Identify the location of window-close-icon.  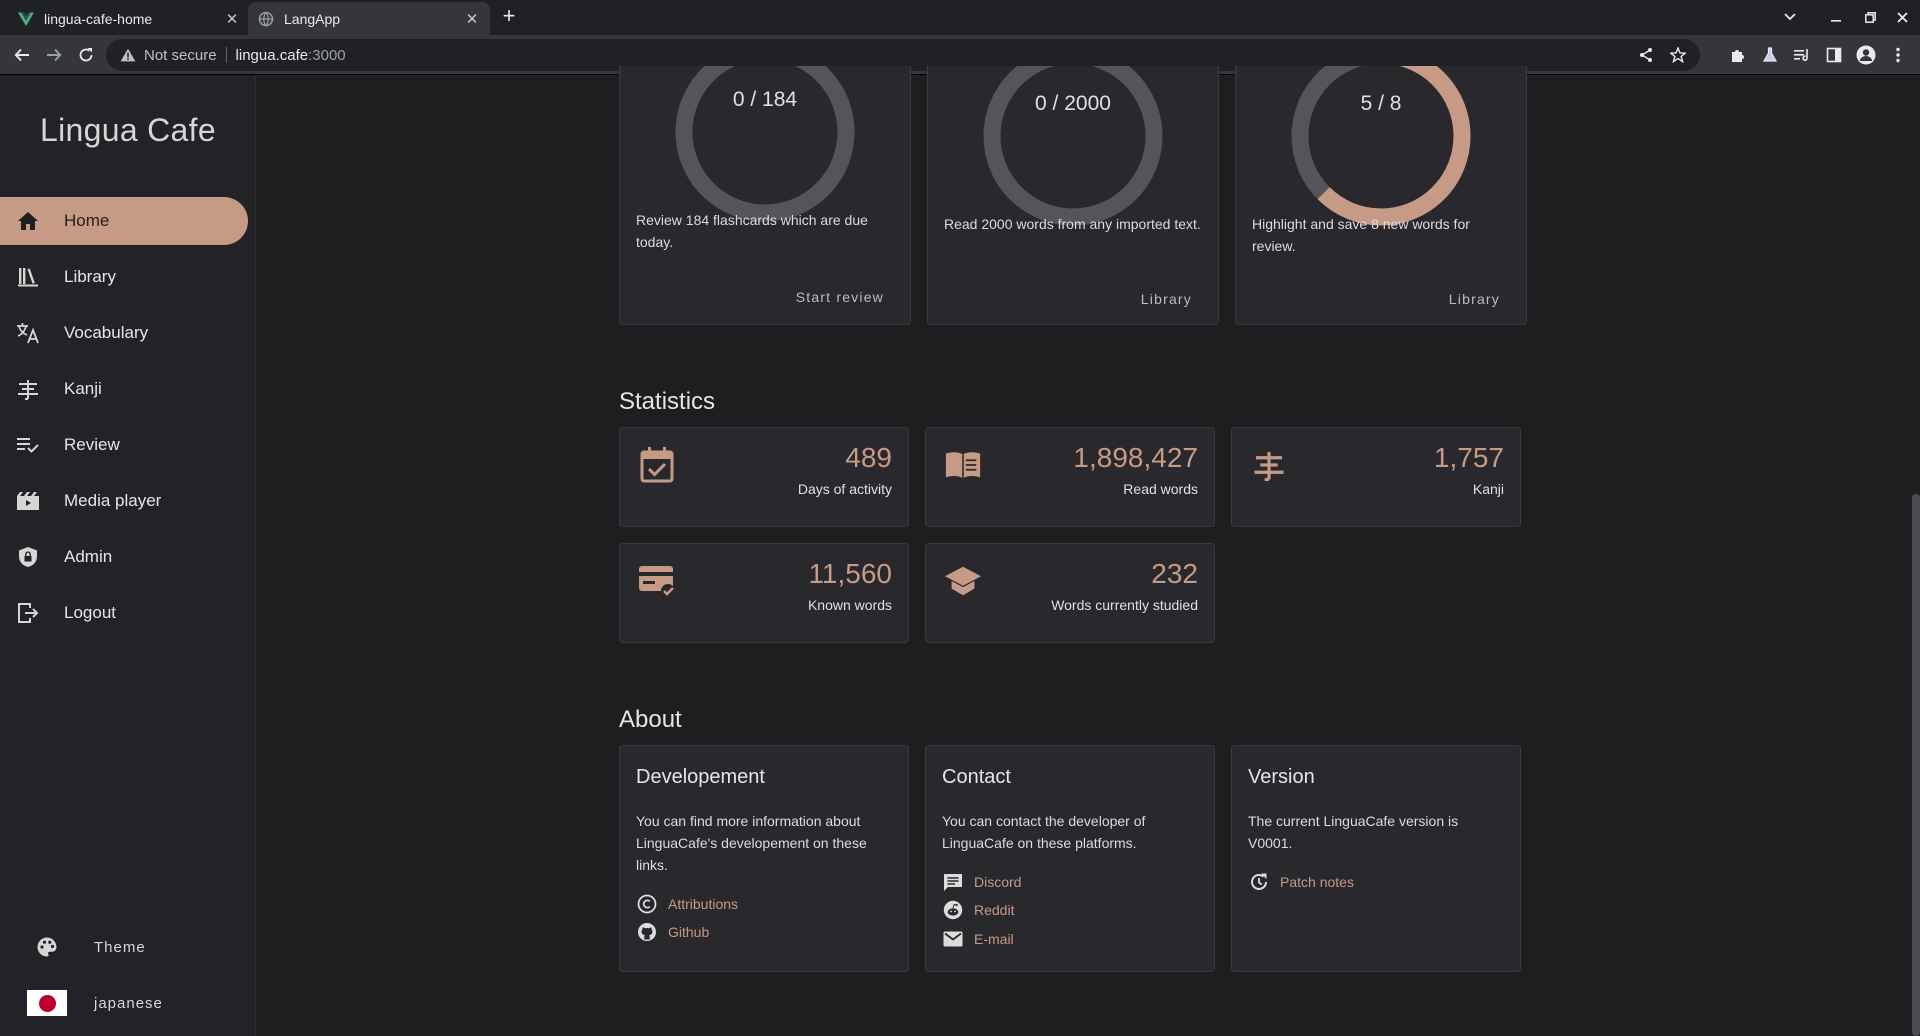
(1902, 17).